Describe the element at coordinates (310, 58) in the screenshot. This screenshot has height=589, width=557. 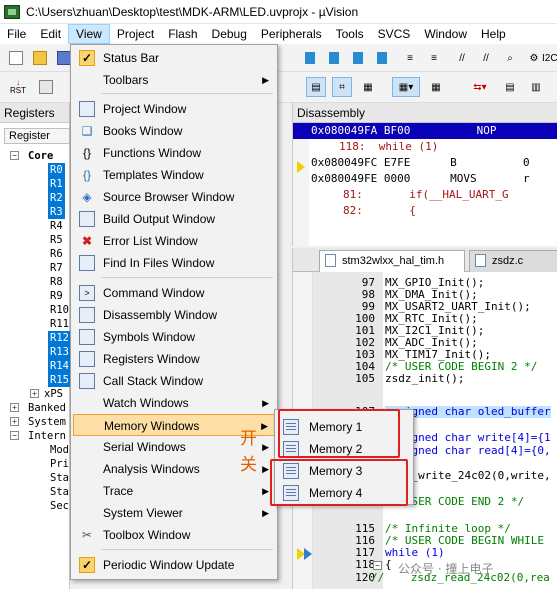
I see `bookmark-icon` at that location.